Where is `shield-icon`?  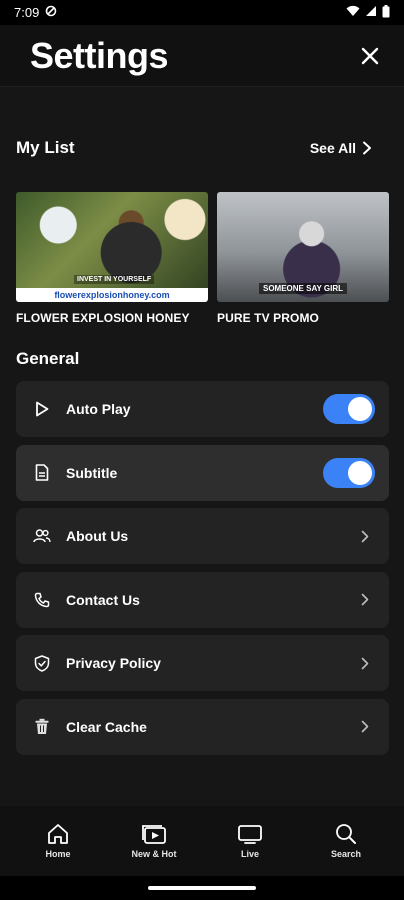 shield-icon is located at coordinates (42, 663).